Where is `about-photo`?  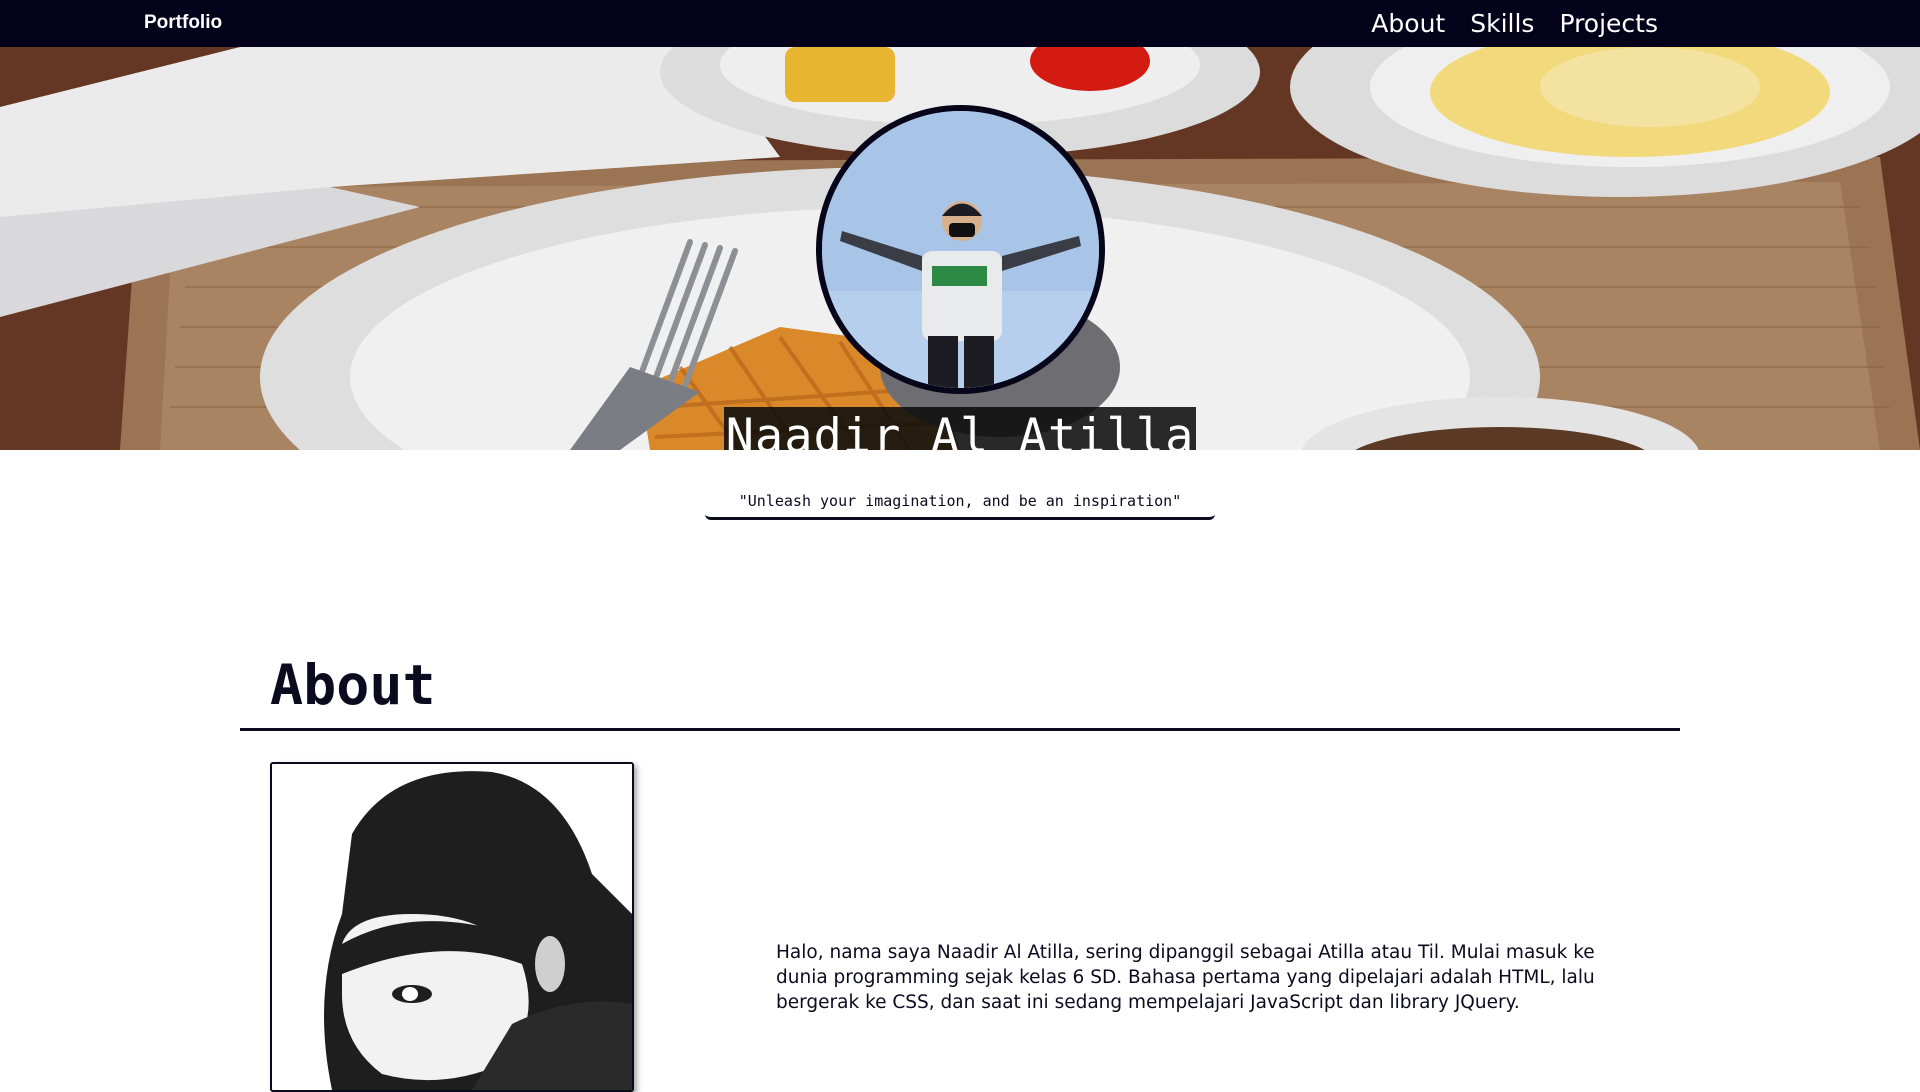 about-photo is located at coordinates (452, 927).